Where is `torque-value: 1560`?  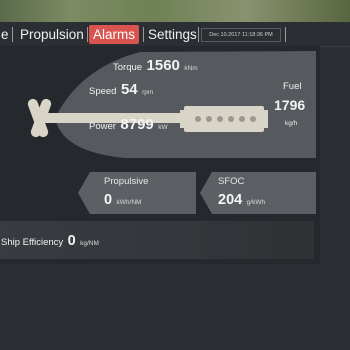
torque-value: 1560 is located at coordinates (163, 65).